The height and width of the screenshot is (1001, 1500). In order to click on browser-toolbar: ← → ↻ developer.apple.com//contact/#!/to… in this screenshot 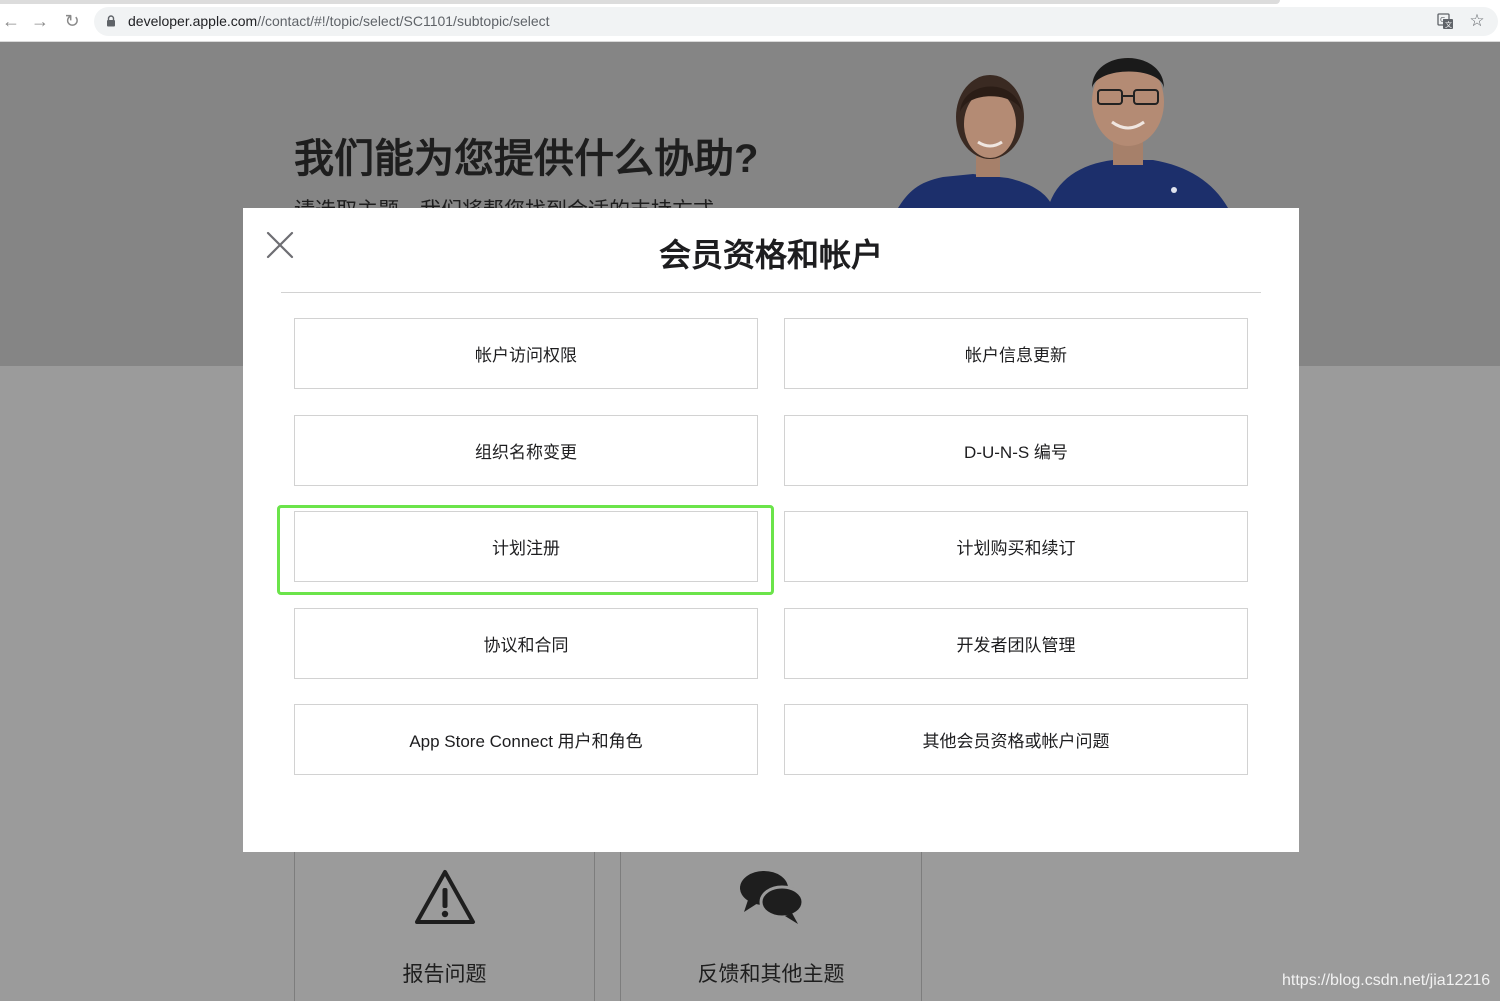, I will do `click(750, 21)`.